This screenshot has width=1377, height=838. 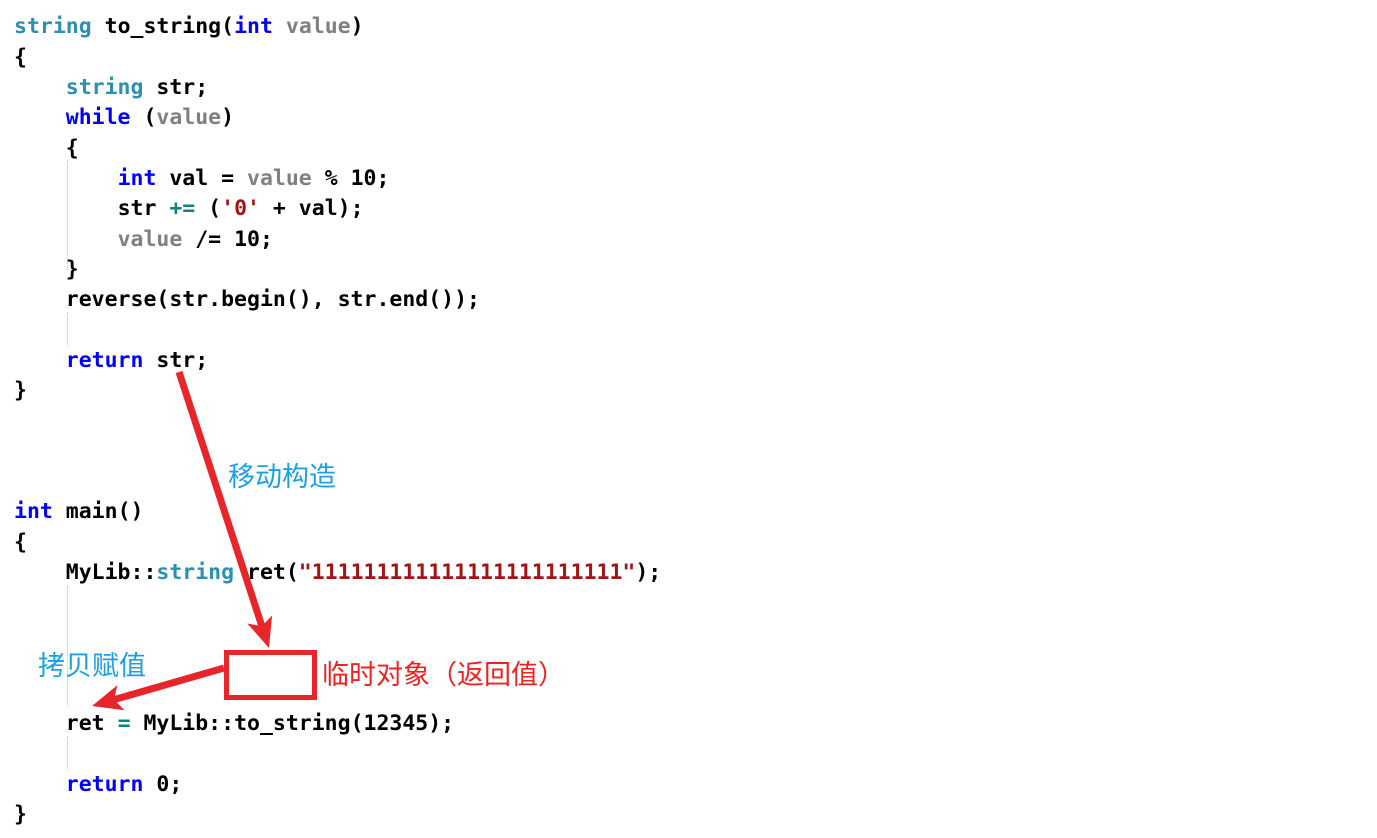 I want to click on code-token-string_literal: '0', so click(x=240, y=208).